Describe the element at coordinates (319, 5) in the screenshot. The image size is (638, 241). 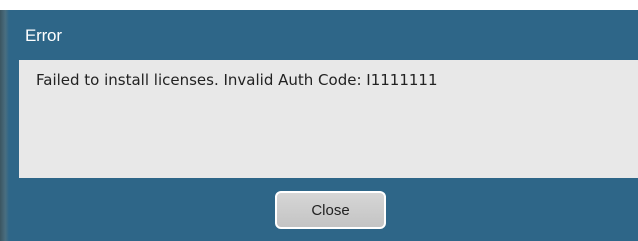
I see `page-background` at that location.